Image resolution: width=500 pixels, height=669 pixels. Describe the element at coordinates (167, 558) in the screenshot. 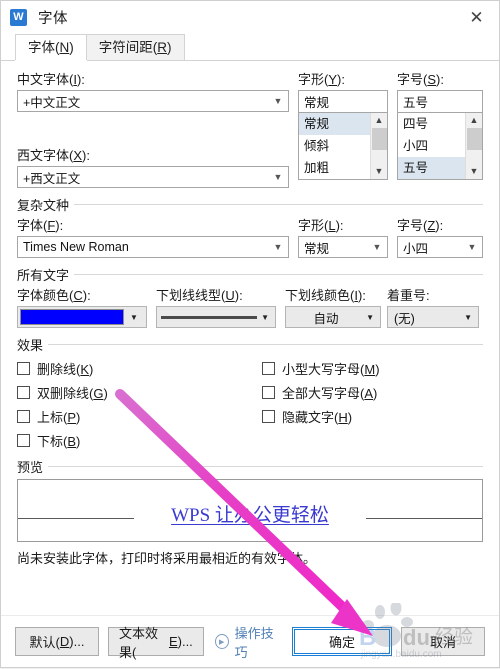

I see `font-not-installed-note: 尚未安装此字体，打印时将采用最相近的有效字体。` at that location.